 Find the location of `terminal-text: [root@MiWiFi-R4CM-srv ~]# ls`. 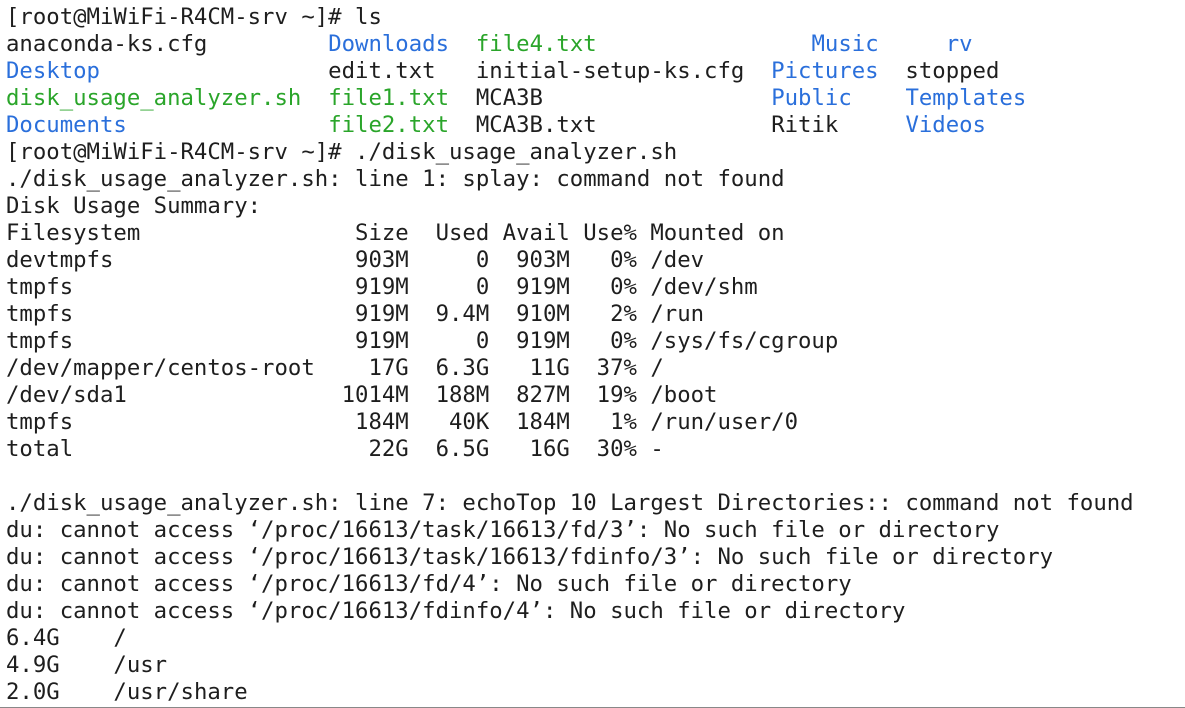

terminal-text: [root@MiWiFi-R4CM-srv ~]# ls is located at coordinates (194, 17).